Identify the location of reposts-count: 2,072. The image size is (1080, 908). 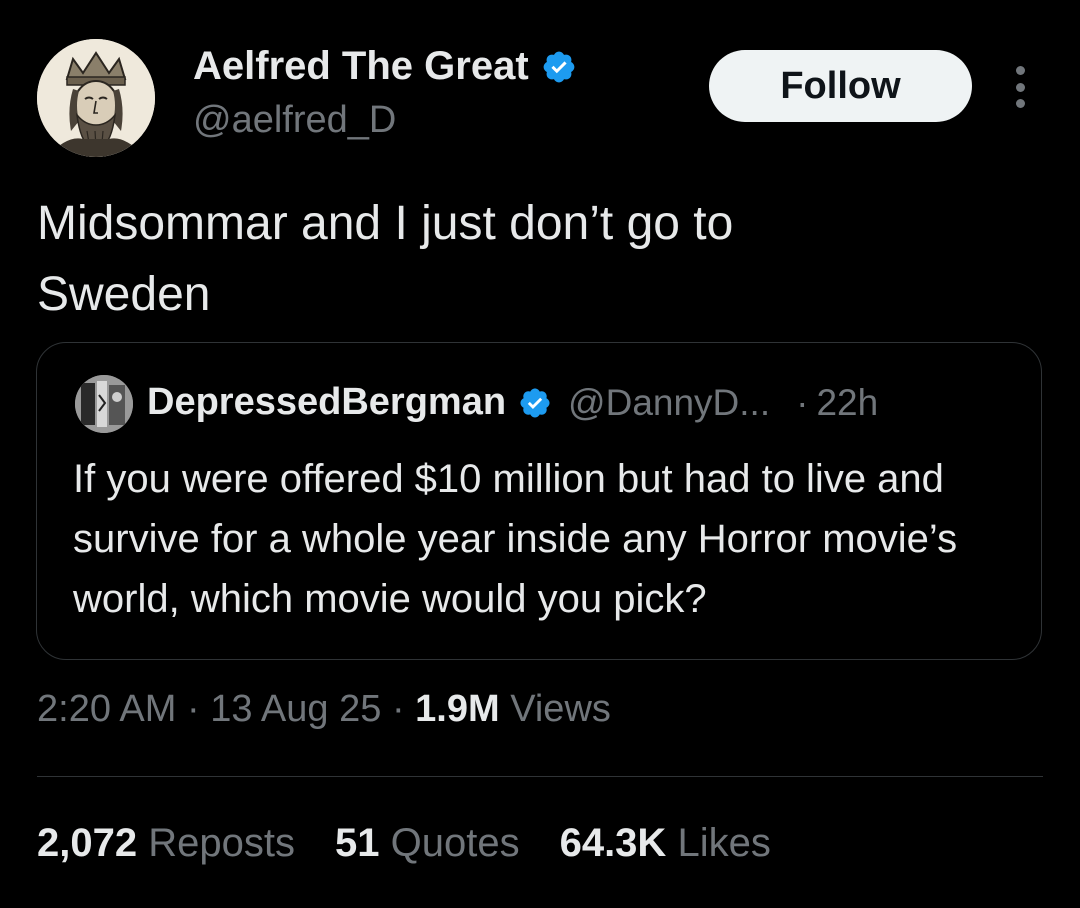
(87, 843).